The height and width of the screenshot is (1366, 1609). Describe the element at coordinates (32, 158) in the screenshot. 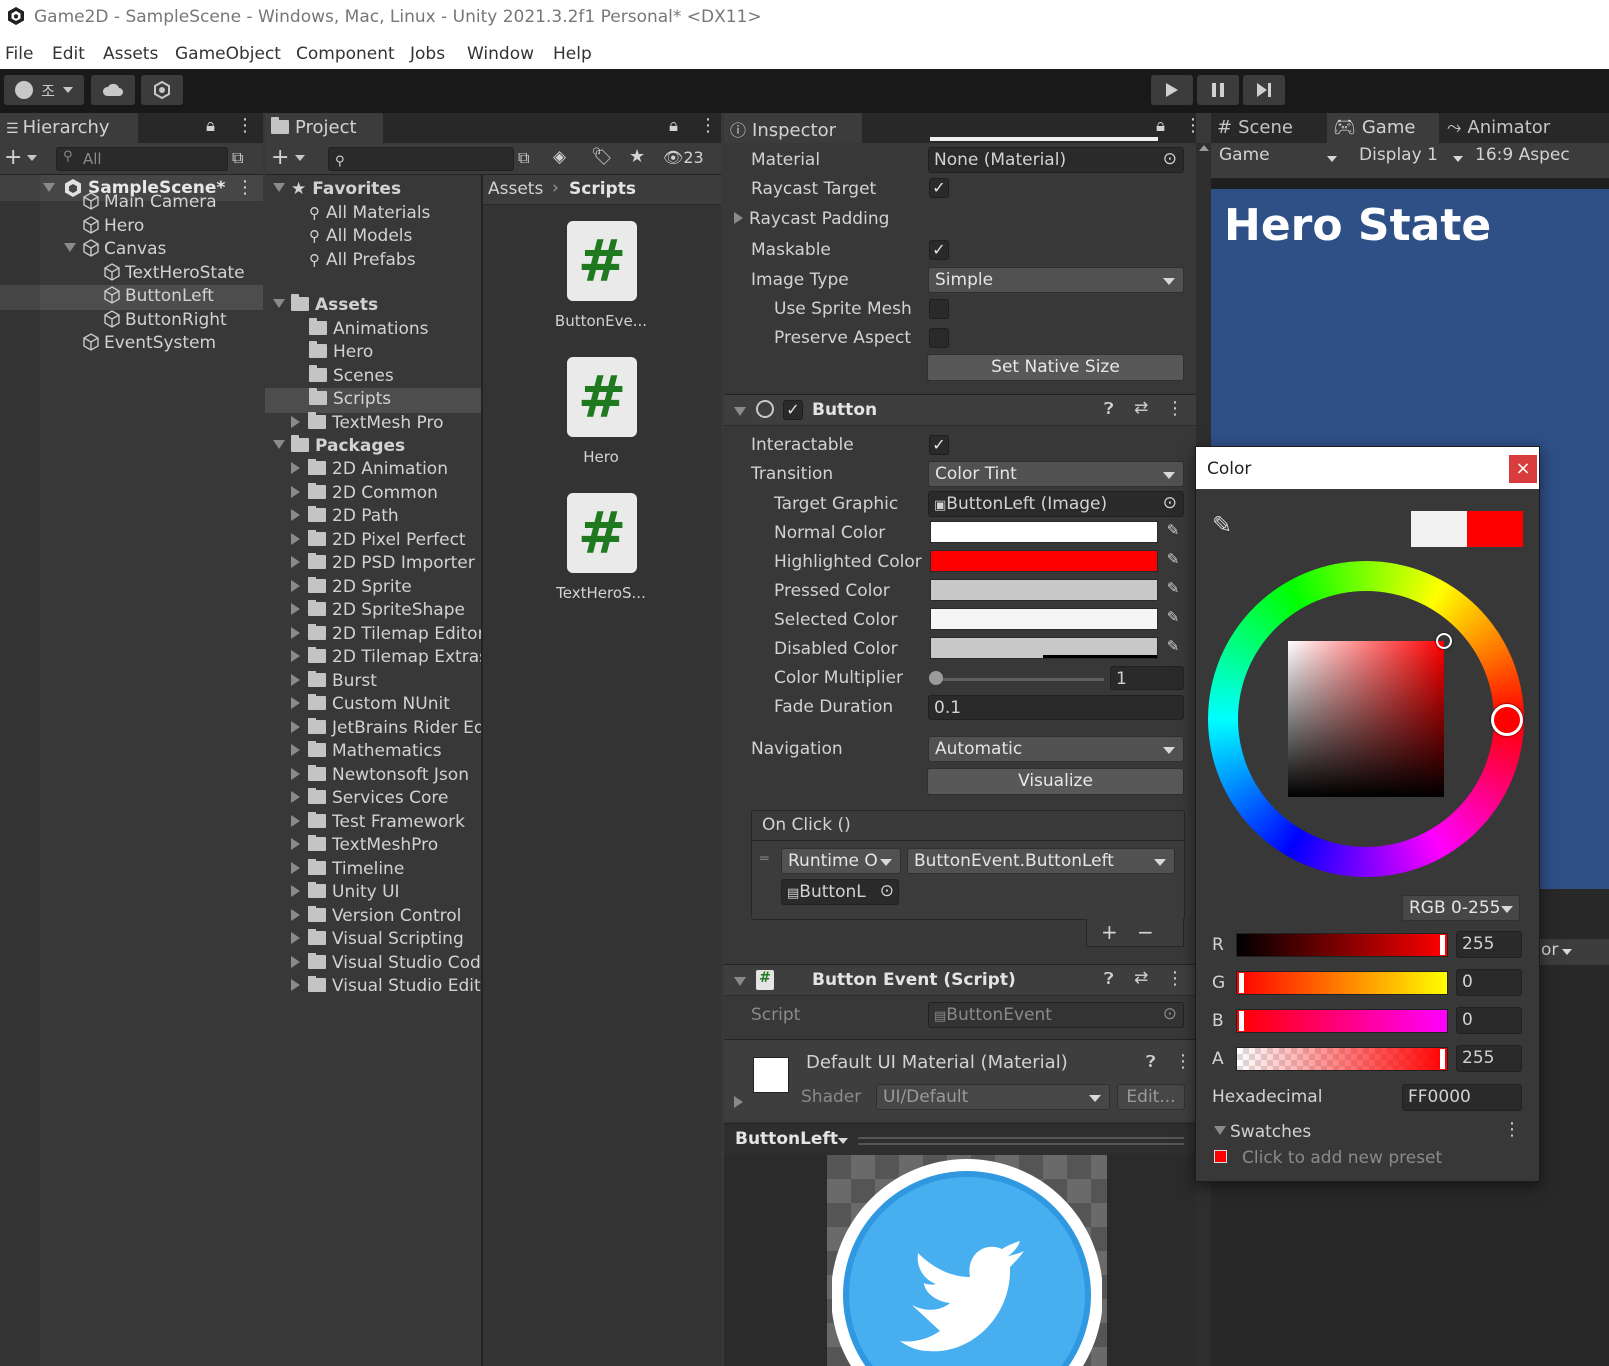

I see `chevron-down-icon` at that location.